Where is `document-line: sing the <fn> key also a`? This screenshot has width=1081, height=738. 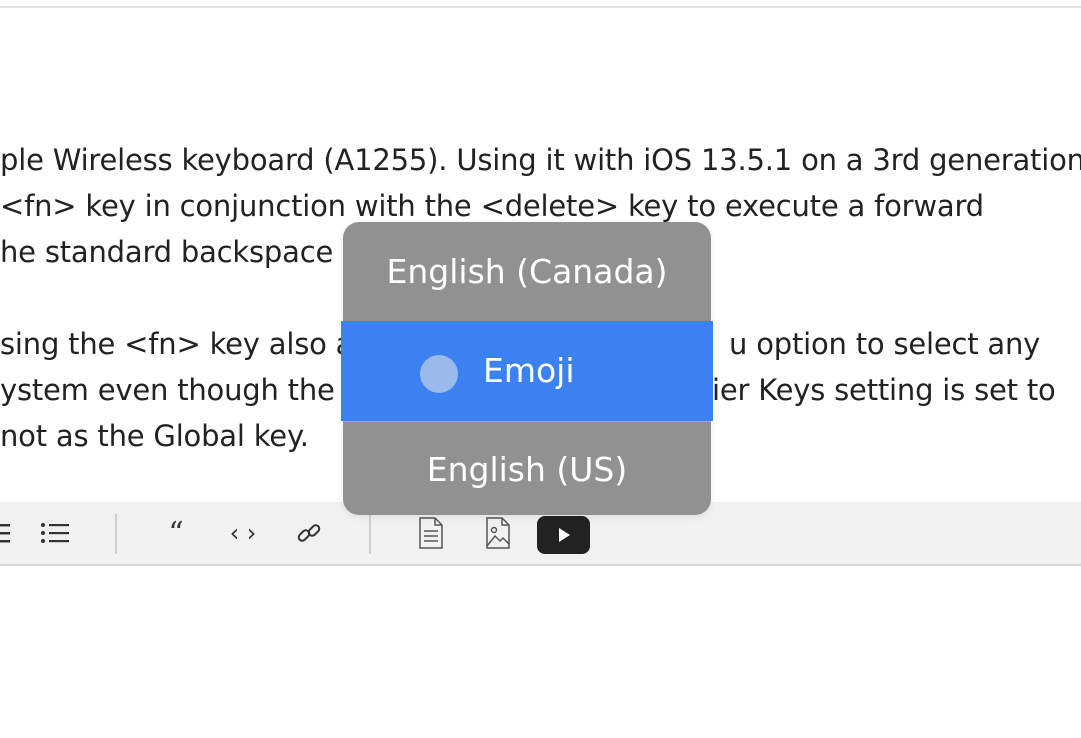 document-line: sing the <fn> key also a is located at coordinates (177, 344).